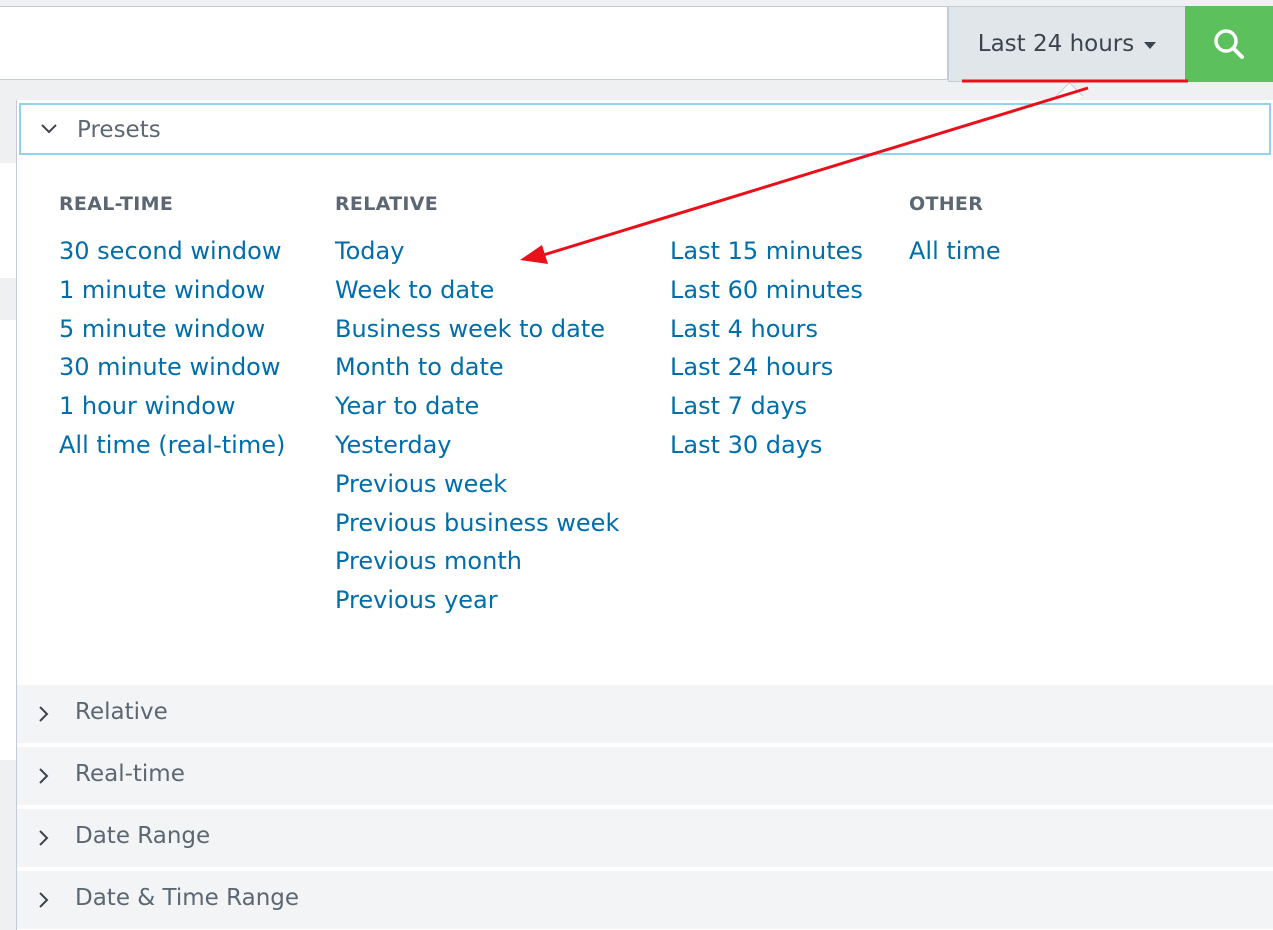 This screenshot has height=930, width=1273. Describe the element at coordinates (49, 129) in the screenshot. I see `chevron-down-icon` at that location.